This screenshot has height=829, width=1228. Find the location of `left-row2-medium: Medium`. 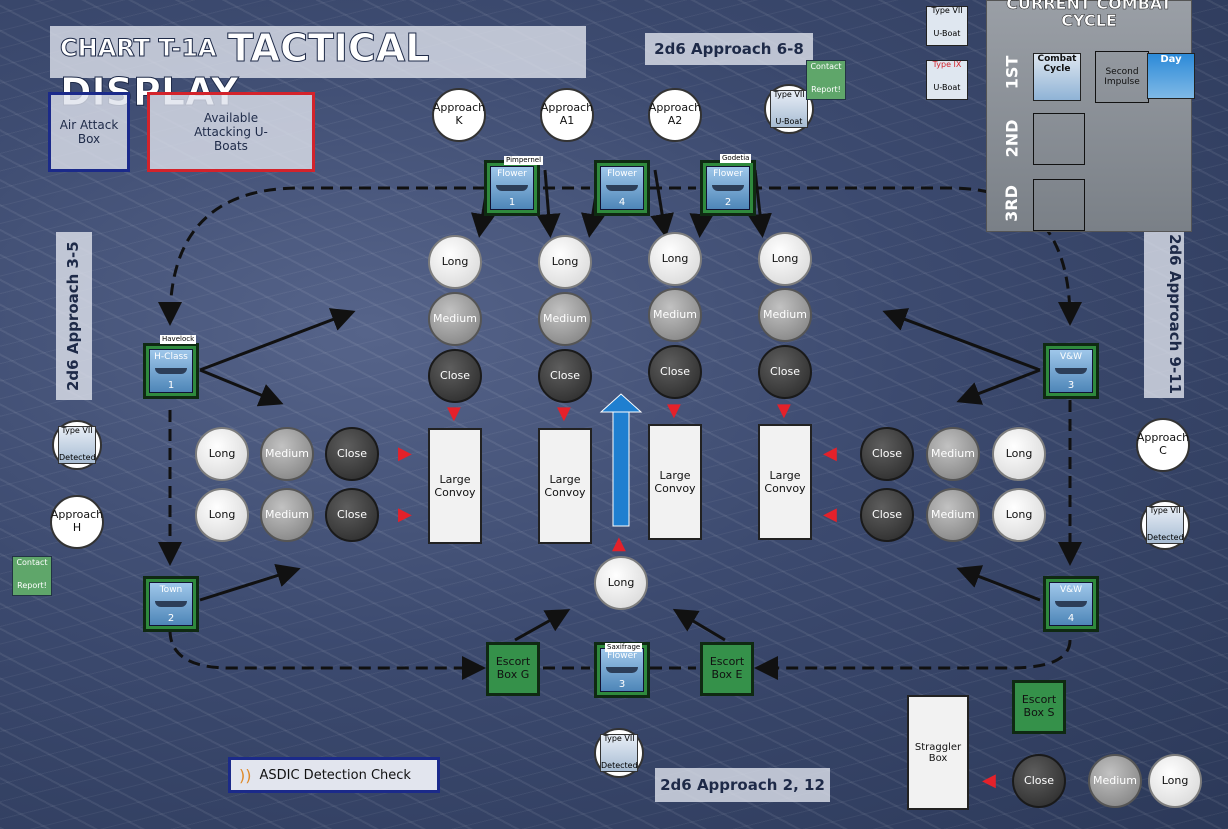

left-row2-medium: Medium is located at coordinates (287, 515).